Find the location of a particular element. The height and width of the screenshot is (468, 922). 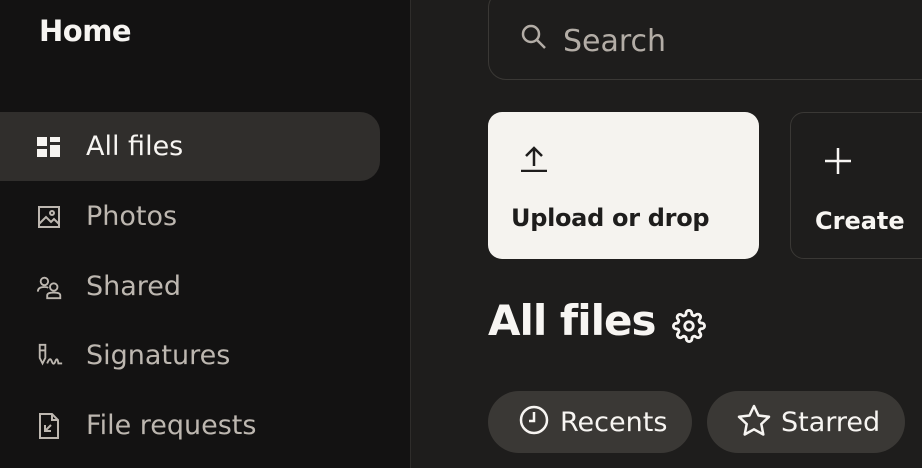

starred-filter-button: Starred is located at coordinates (806, 422).